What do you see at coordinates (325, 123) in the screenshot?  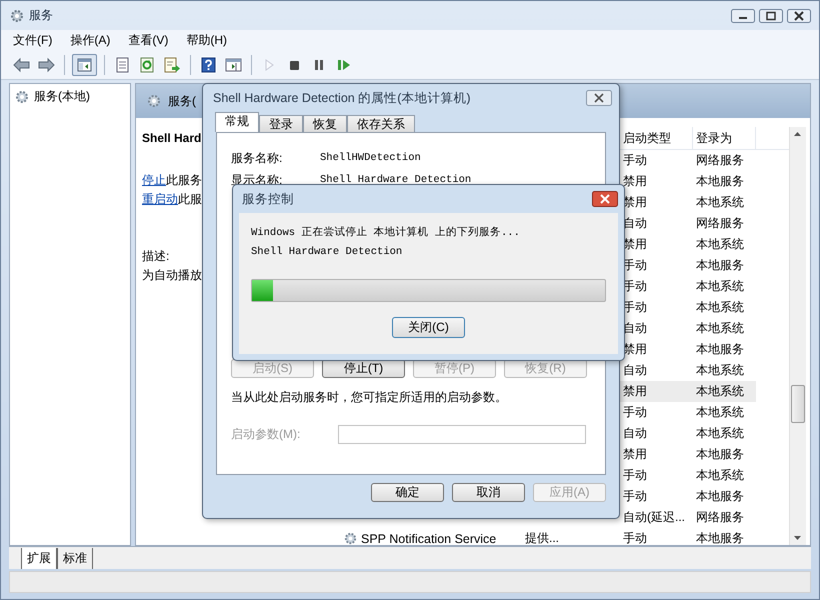 I see `tab: 恢复` at bounding box center [325, 123].